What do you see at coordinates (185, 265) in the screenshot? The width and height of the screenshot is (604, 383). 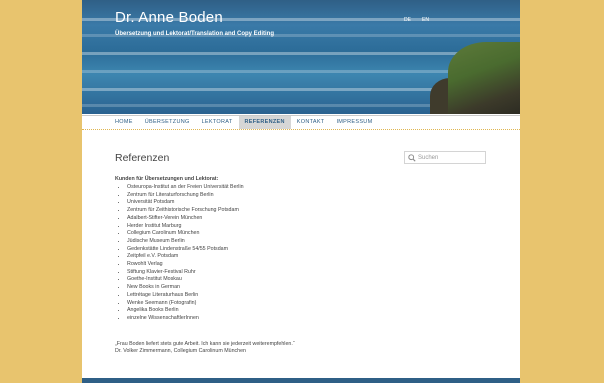 I see `list-item: Rowohlt Verlag` at bounding box center [185, 265].